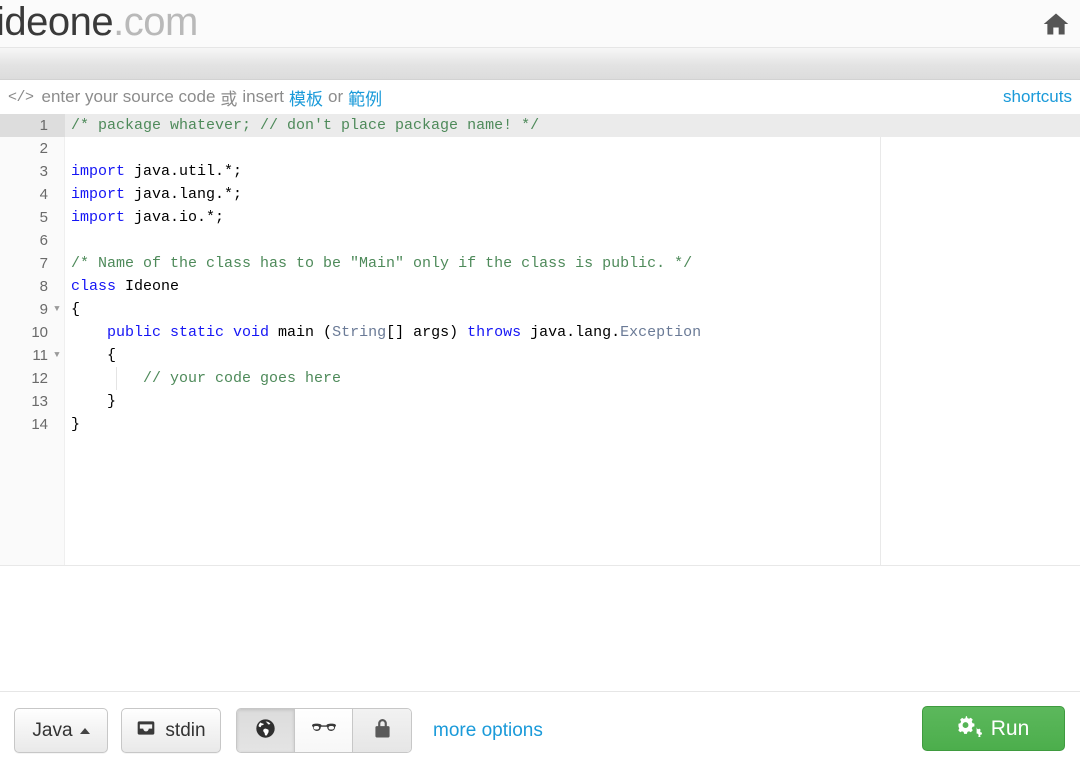  What do you see at coordinates (229, 99) in the screenshot?
I see `prompt-or-cjk: 或` at bounding box center [229, 99].